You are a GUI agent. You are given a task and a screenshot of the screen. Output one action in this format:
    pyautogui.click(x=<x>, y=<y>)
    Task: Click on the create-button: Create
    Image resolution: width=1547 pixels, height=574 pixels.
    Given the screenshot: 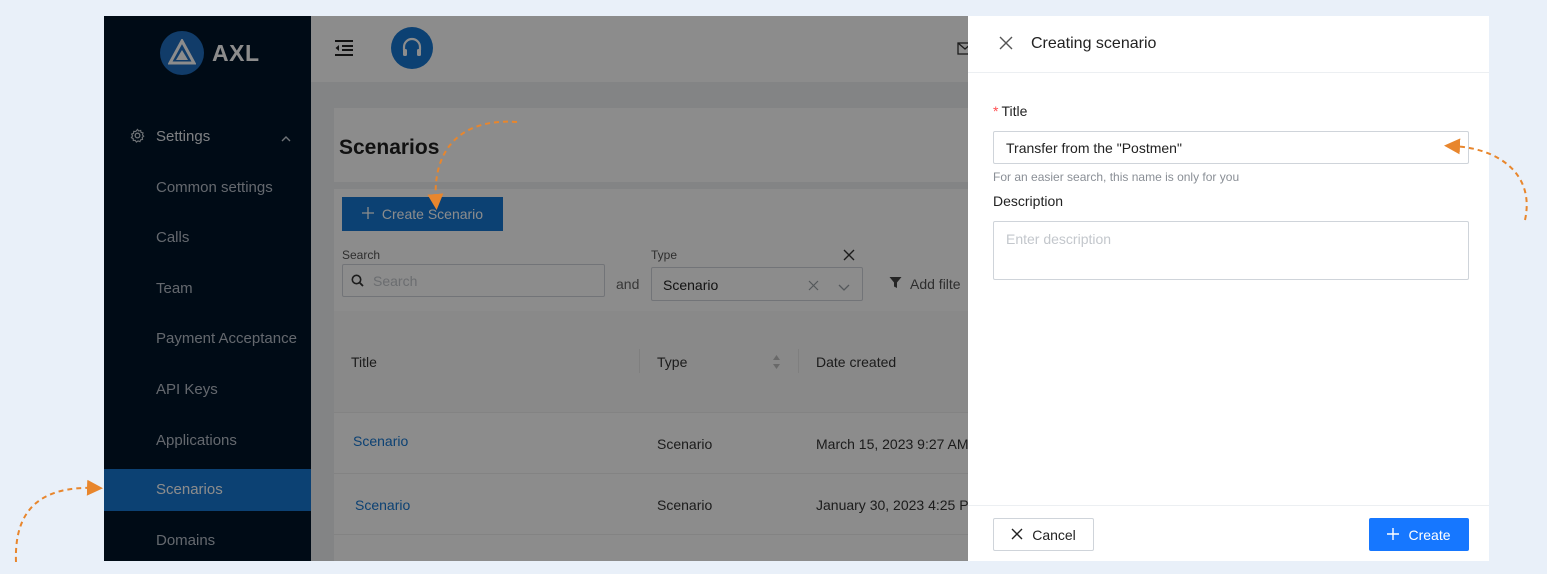 What is the action you would take?
    pyautogui.click(x=1419, y=534)
    